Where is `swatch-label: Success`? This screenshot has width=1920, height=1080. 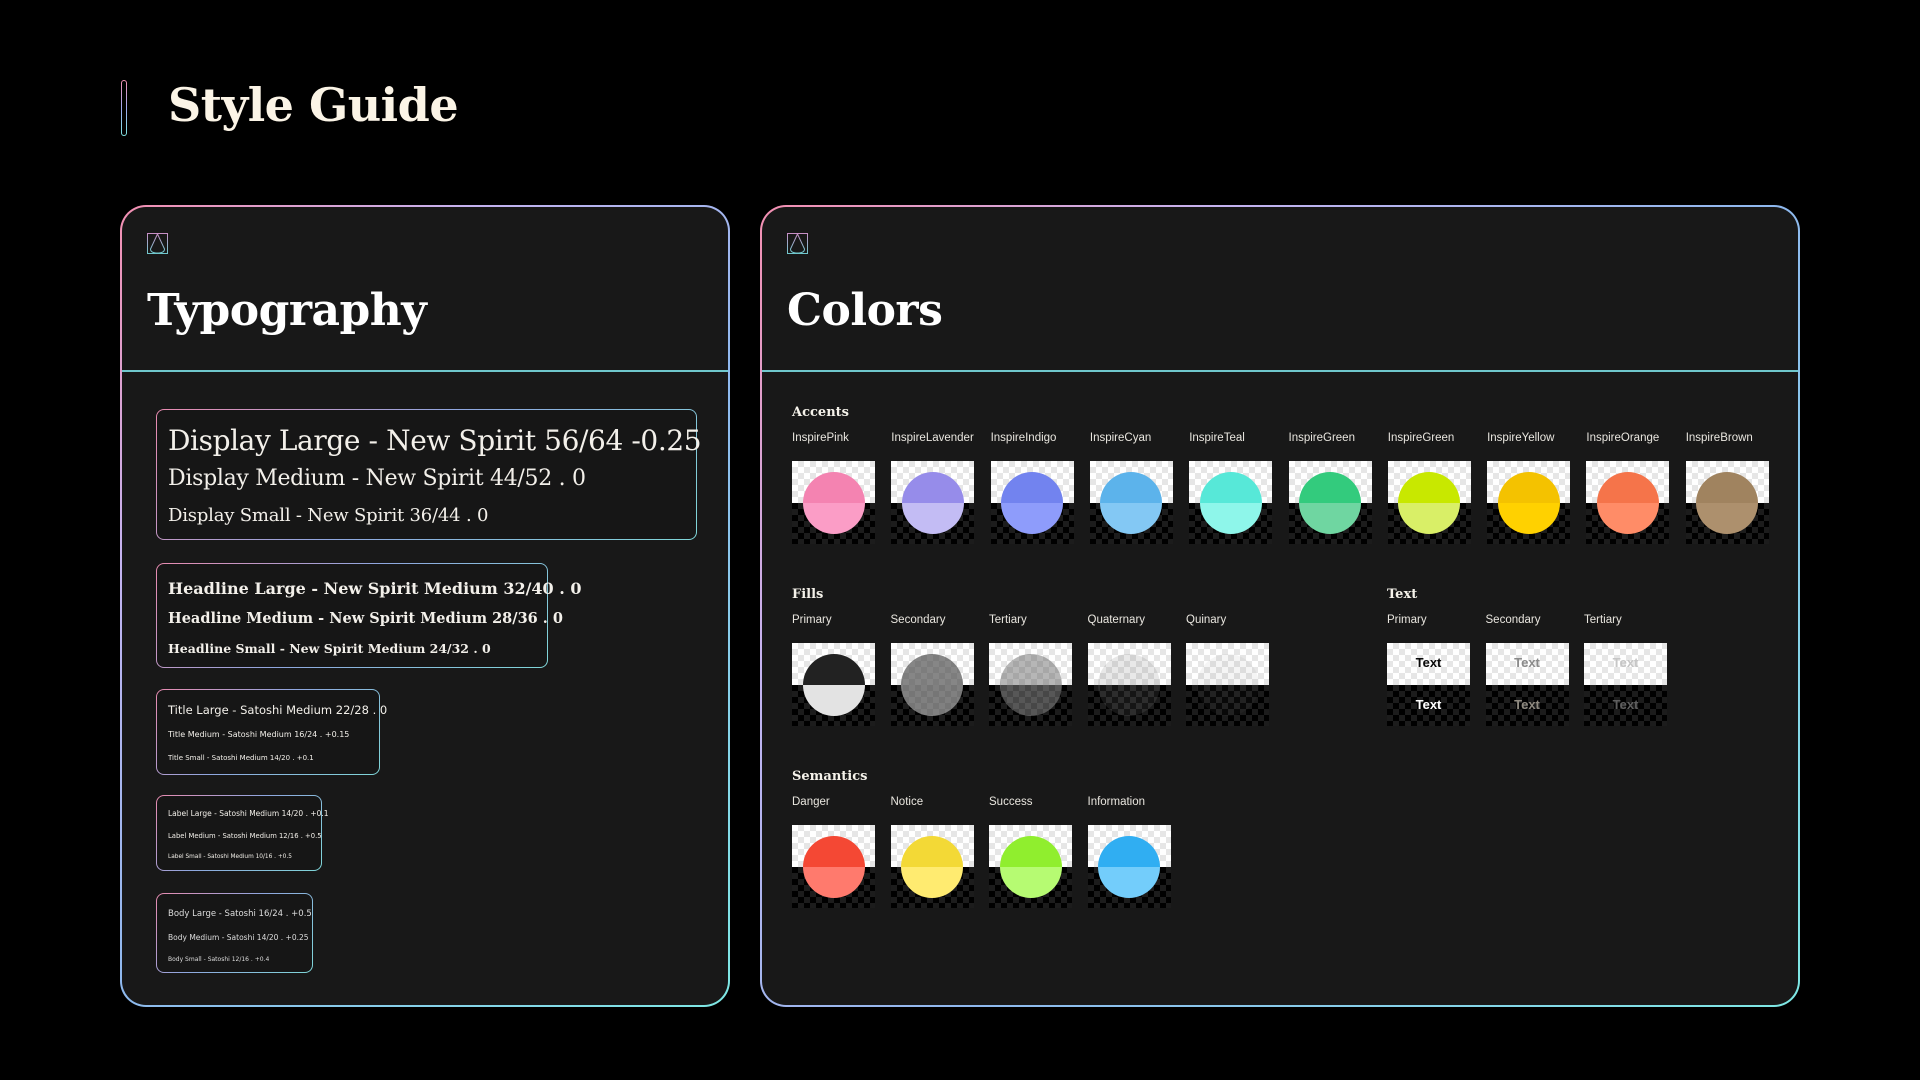 swatch-label: Success is located at coordinates (1011, 802).